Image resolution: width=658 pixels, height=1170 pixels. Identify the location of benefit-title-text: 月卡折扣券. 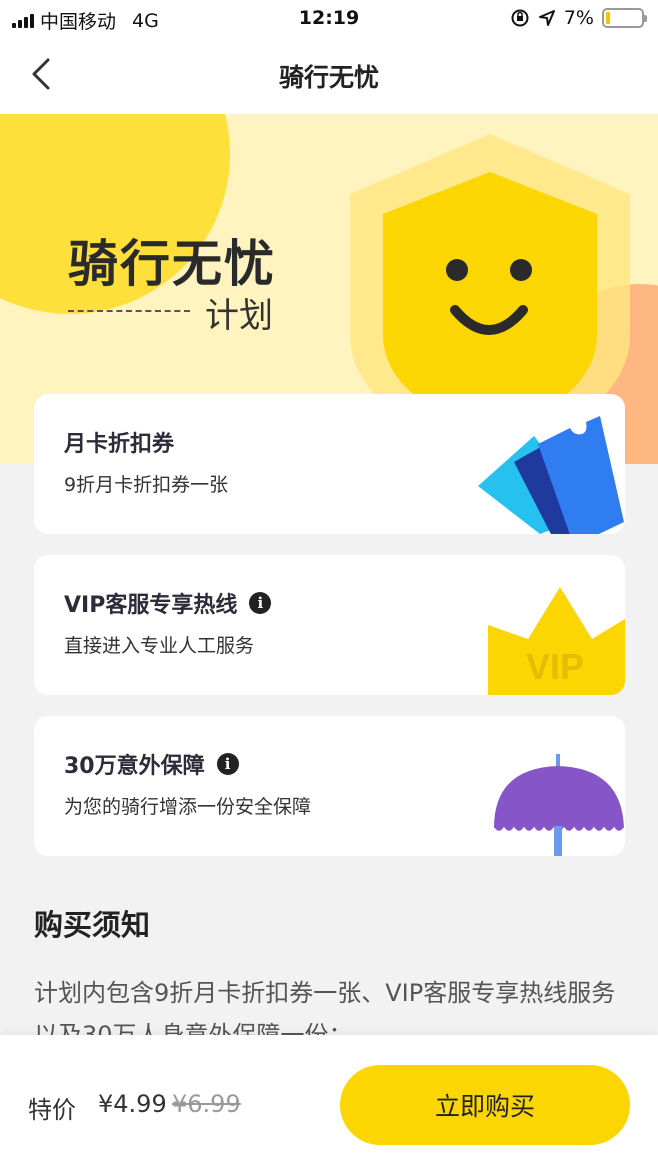
(119, 444).